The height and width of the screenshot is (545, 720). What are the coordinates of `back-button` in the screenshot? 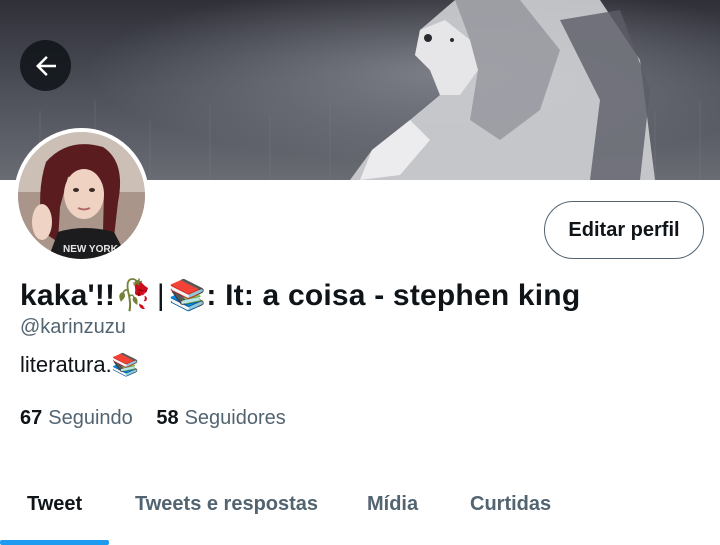 It's located at (45, 65).